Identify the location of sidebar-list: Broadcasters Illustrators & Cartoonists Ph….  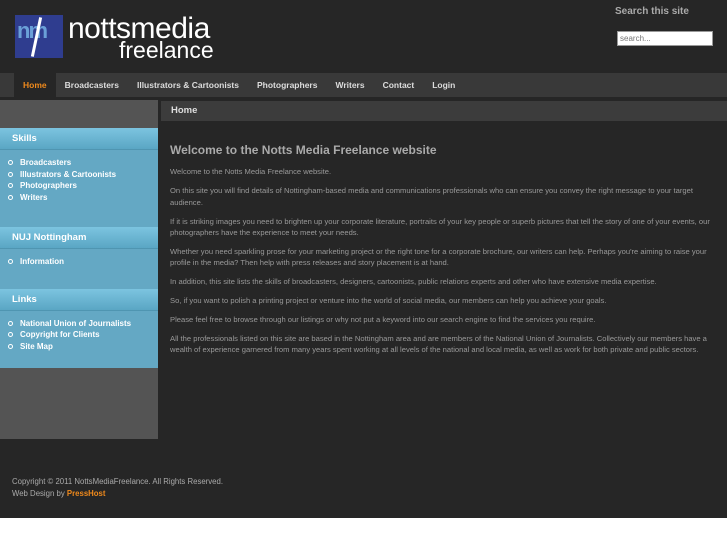
(79, 176).